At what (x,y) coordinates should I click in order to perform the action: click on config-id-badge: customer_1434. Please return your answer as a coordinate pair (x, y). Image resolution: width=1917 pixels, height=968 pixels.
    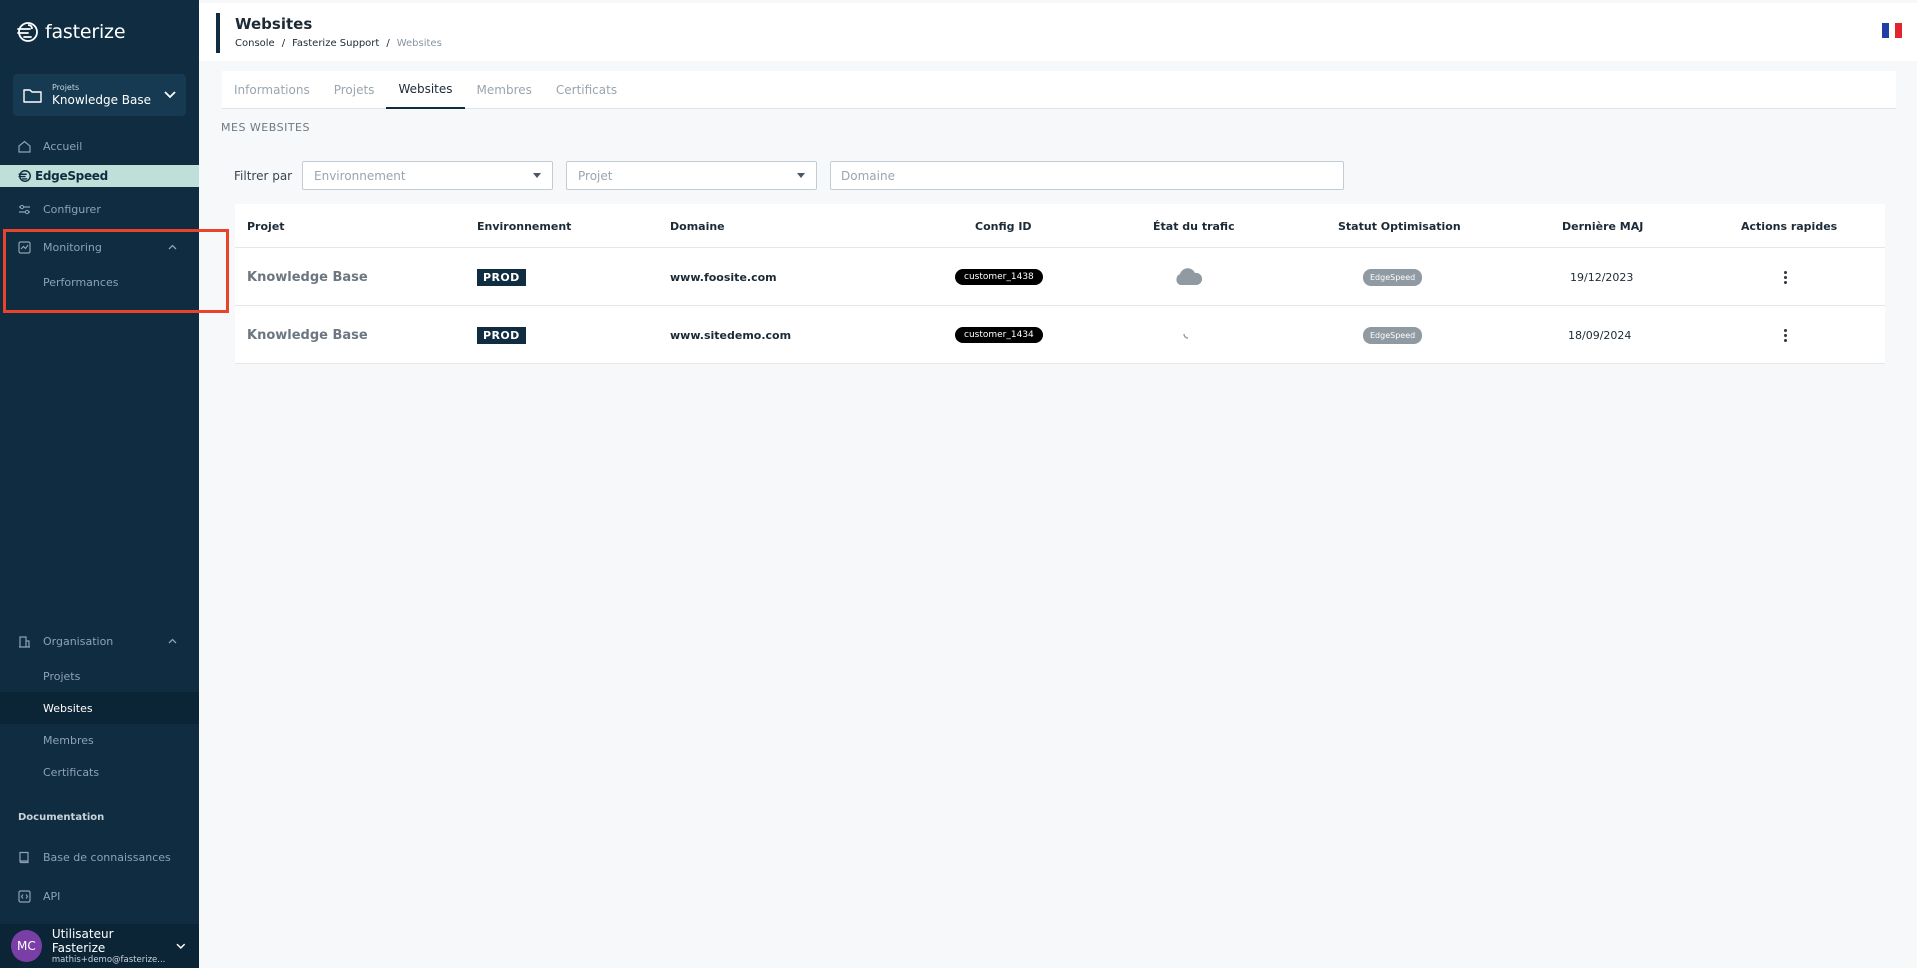
    Looking at the image, I should click on (999, 335).